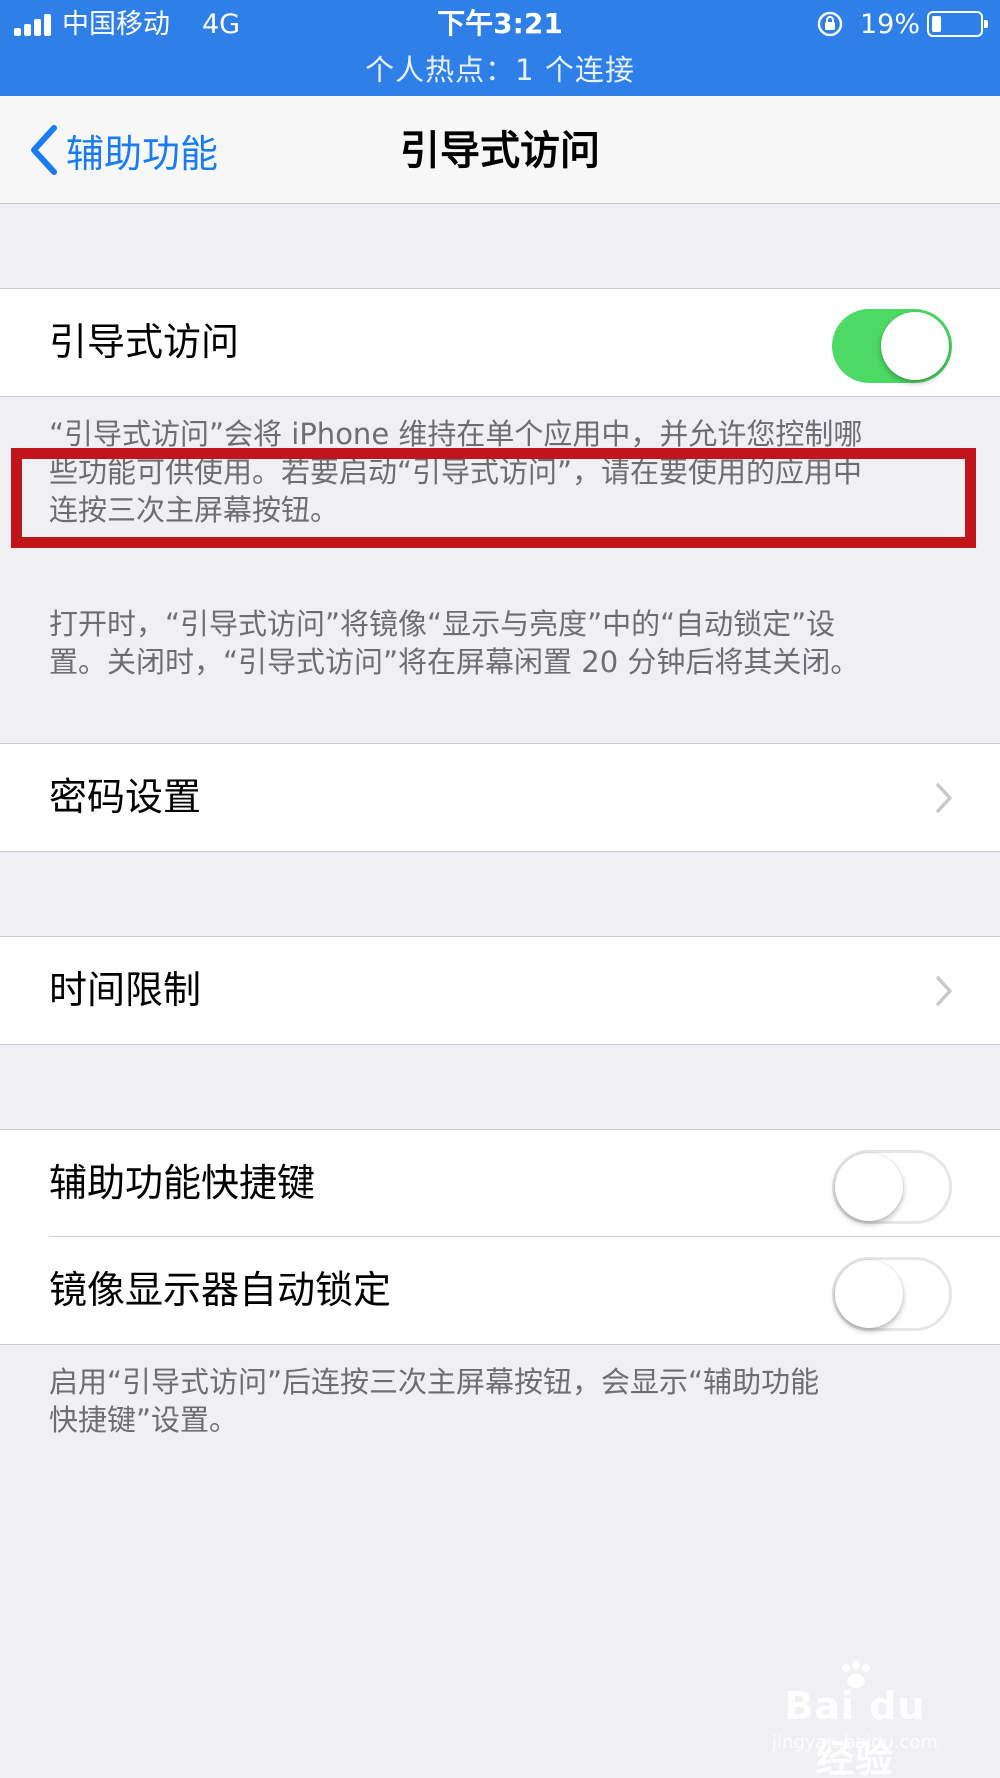 The width and height of the screenshot is (1000, 1778). I want to click on watermark-brand: Bai du 经验, so click(855, 1731).